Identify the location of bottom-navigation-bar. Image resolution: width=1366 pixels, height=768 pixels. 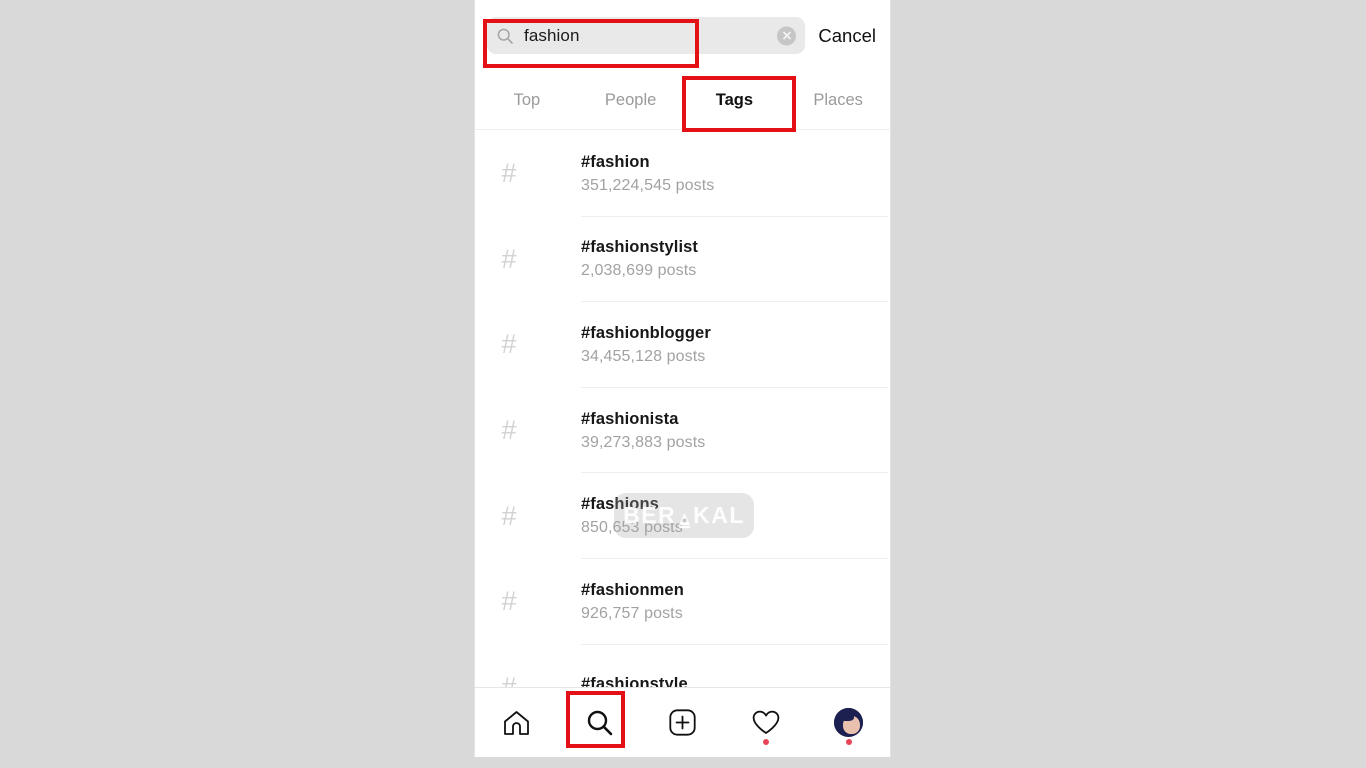
(682, 722).